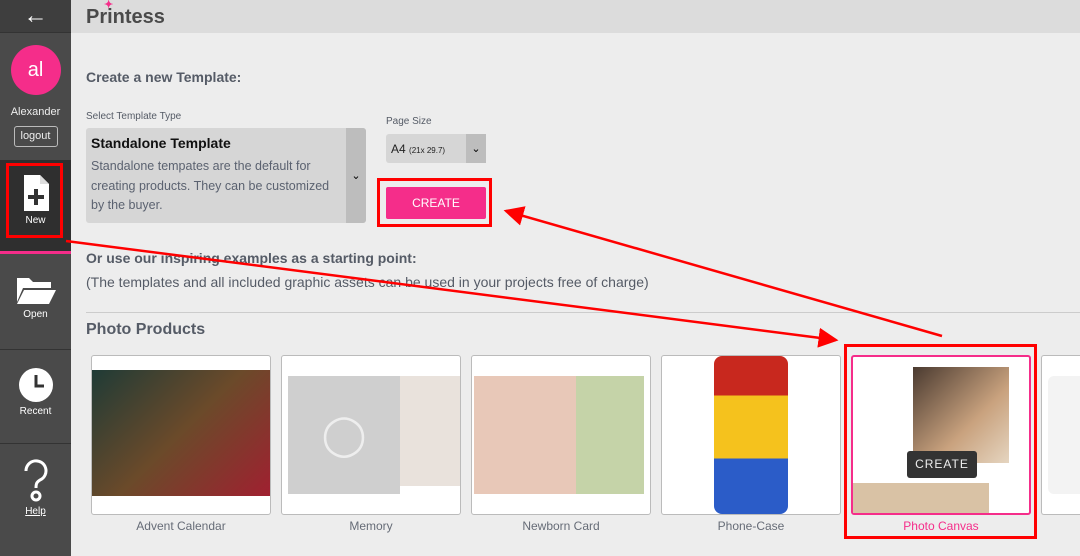 This screenshot has width=1080, height=556. What do you see at coordinates (452, 293) in the screenshot?
I see `arrow-new-to-canvas` at bounding box center [452, 293].